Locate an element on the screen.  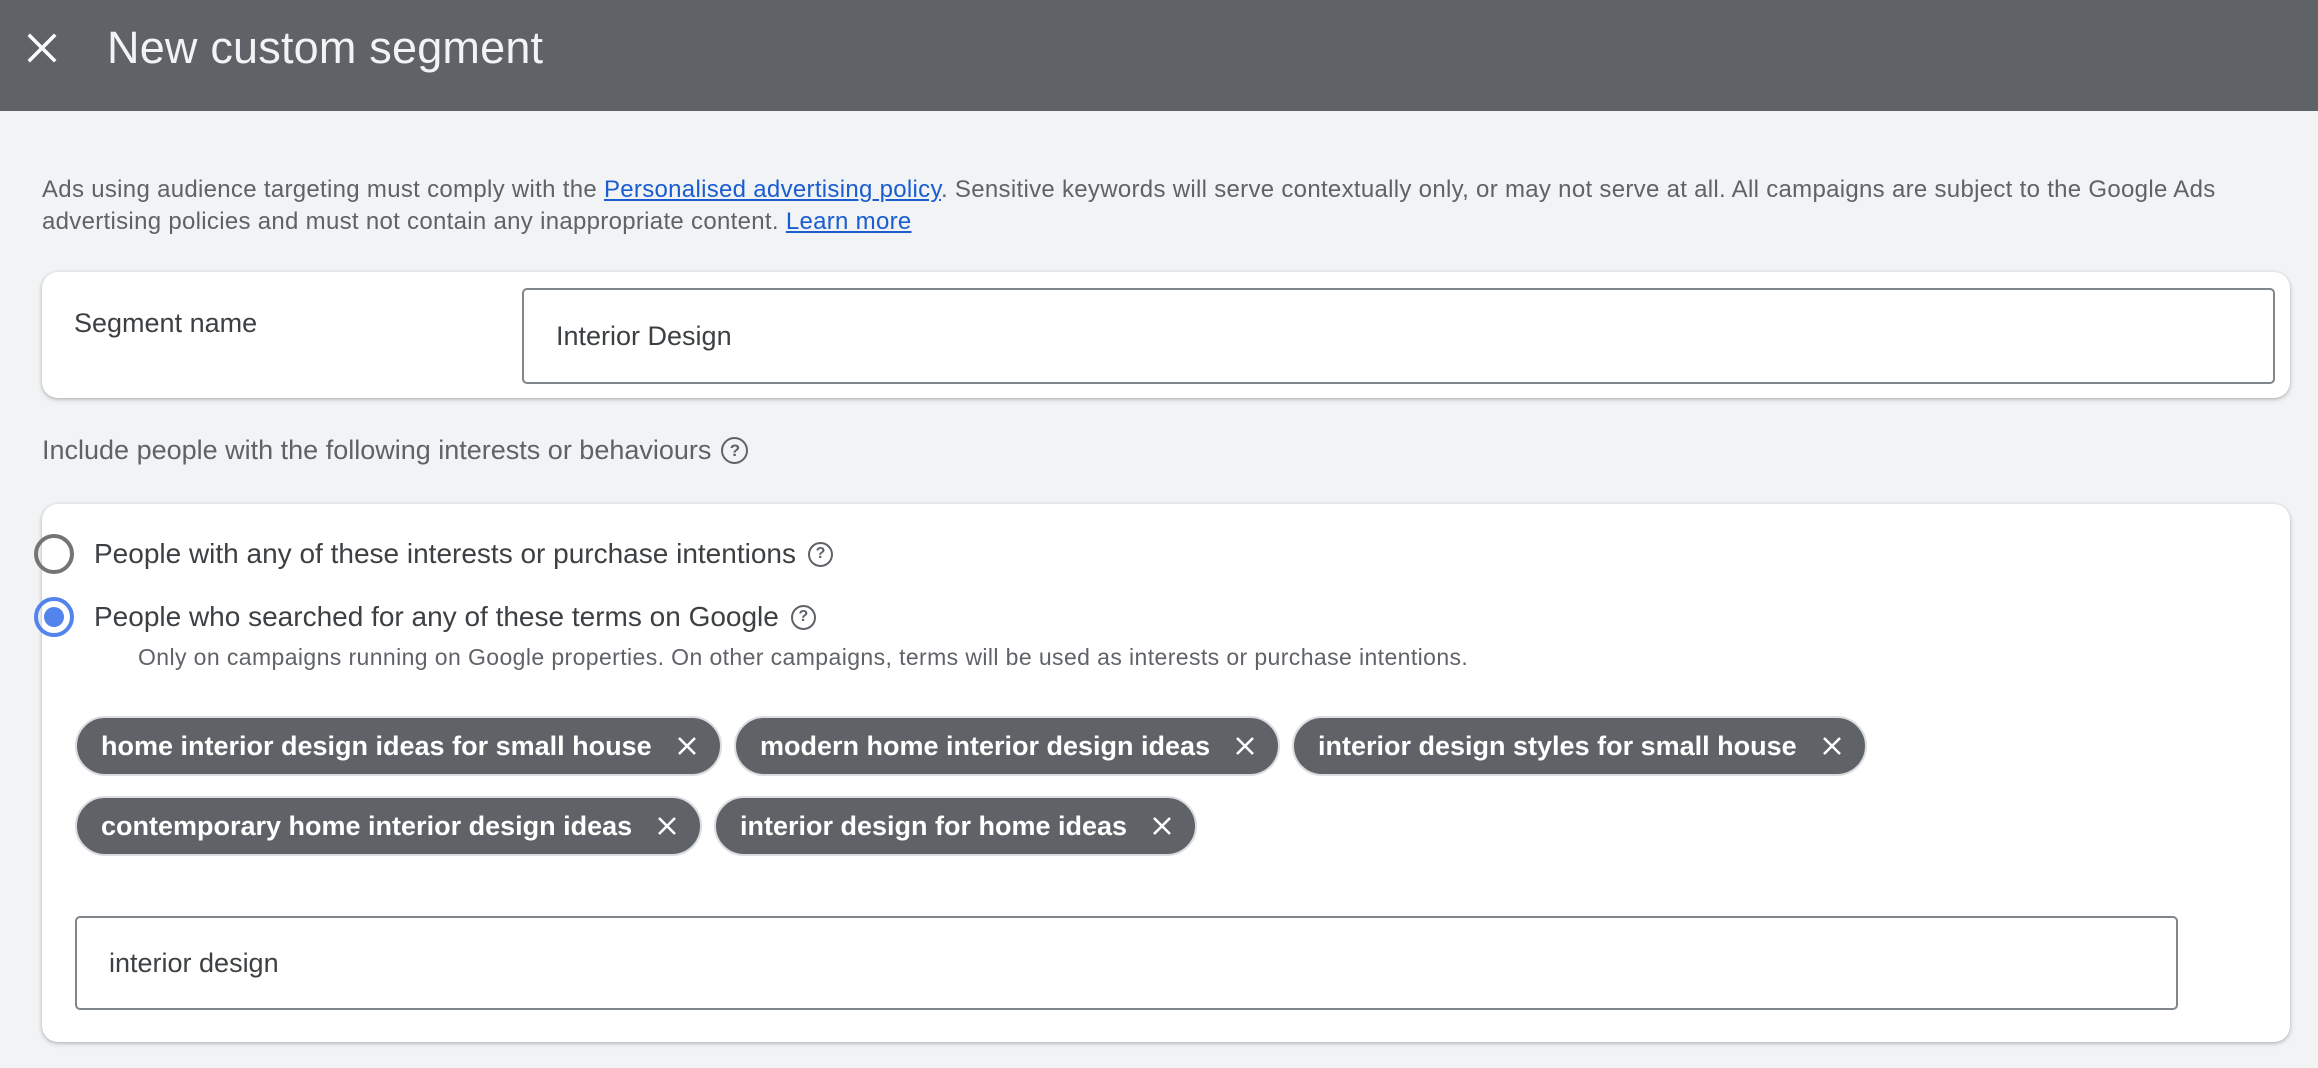
segment-name-input: Interior Design is located at coordinates (1398, 336).